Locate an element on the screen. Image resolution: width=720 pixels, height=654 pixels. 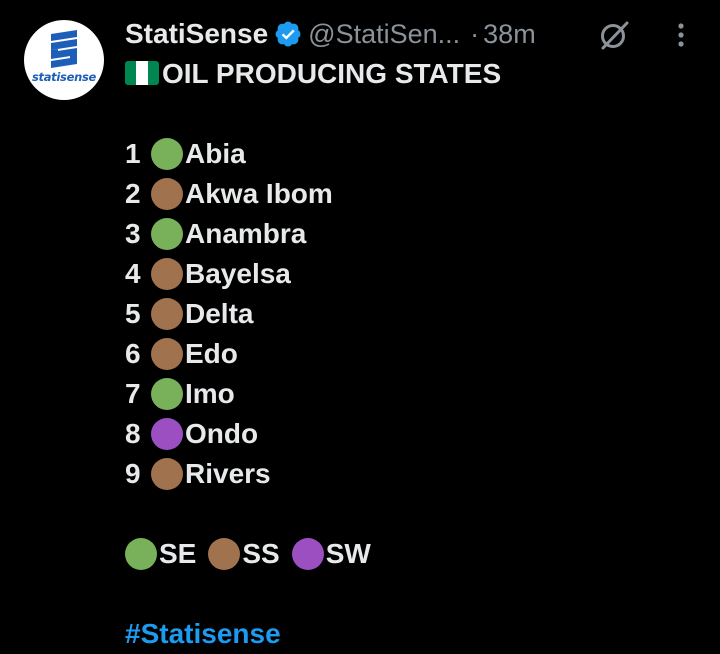
state-number: 4 is located at coordinates (133, 273).